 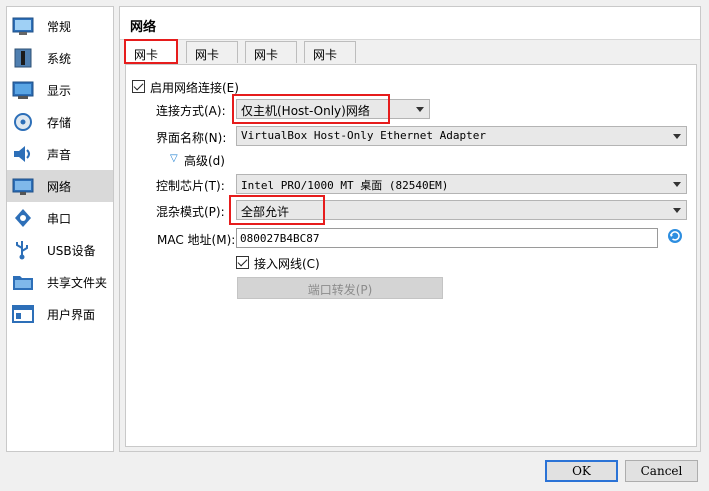 What do you see at coordinates (23, 58) in the screenshot?
I see `system-icon` at bounding box center [23, 58].